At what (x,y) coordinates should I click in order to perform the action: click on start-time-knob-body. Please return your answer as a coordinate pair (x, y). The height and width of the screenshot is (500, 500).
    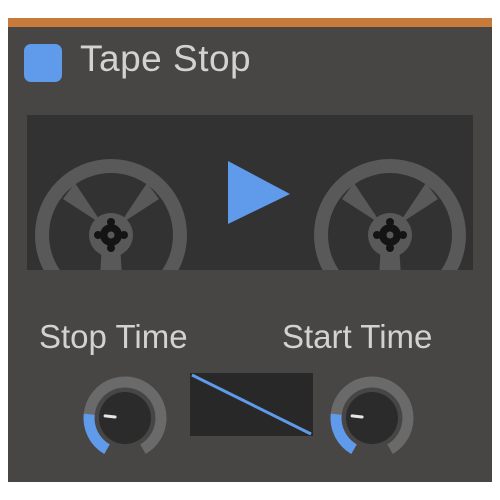
    Looking at the image, I should click on (372, 418).